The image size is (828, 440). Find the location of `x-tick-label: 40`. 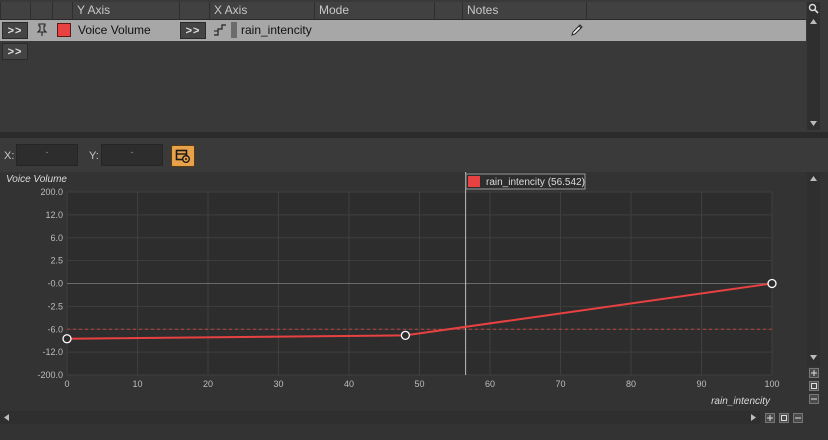

x-tick-label: 40 is located at coordinates (349, 384).